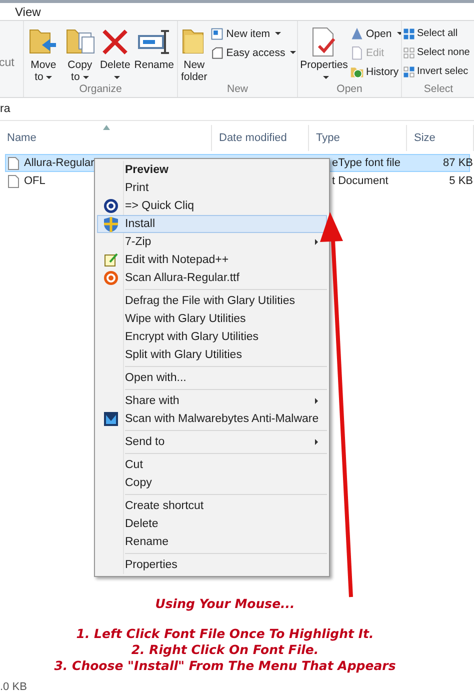 The image size is (474, 697). What do you see at coordinates (460, 181) in the screenshot?
I see `file-size: 5 KB` at bounding box center [460, 181].